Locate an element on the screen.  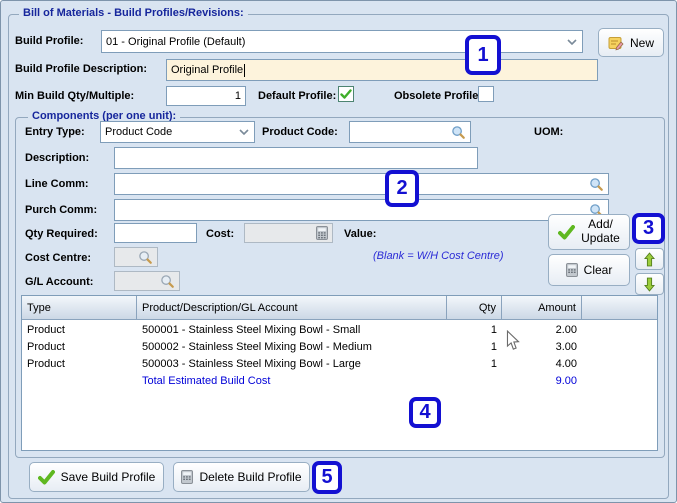
purch-comm-input is located at coordinates (361, 210).